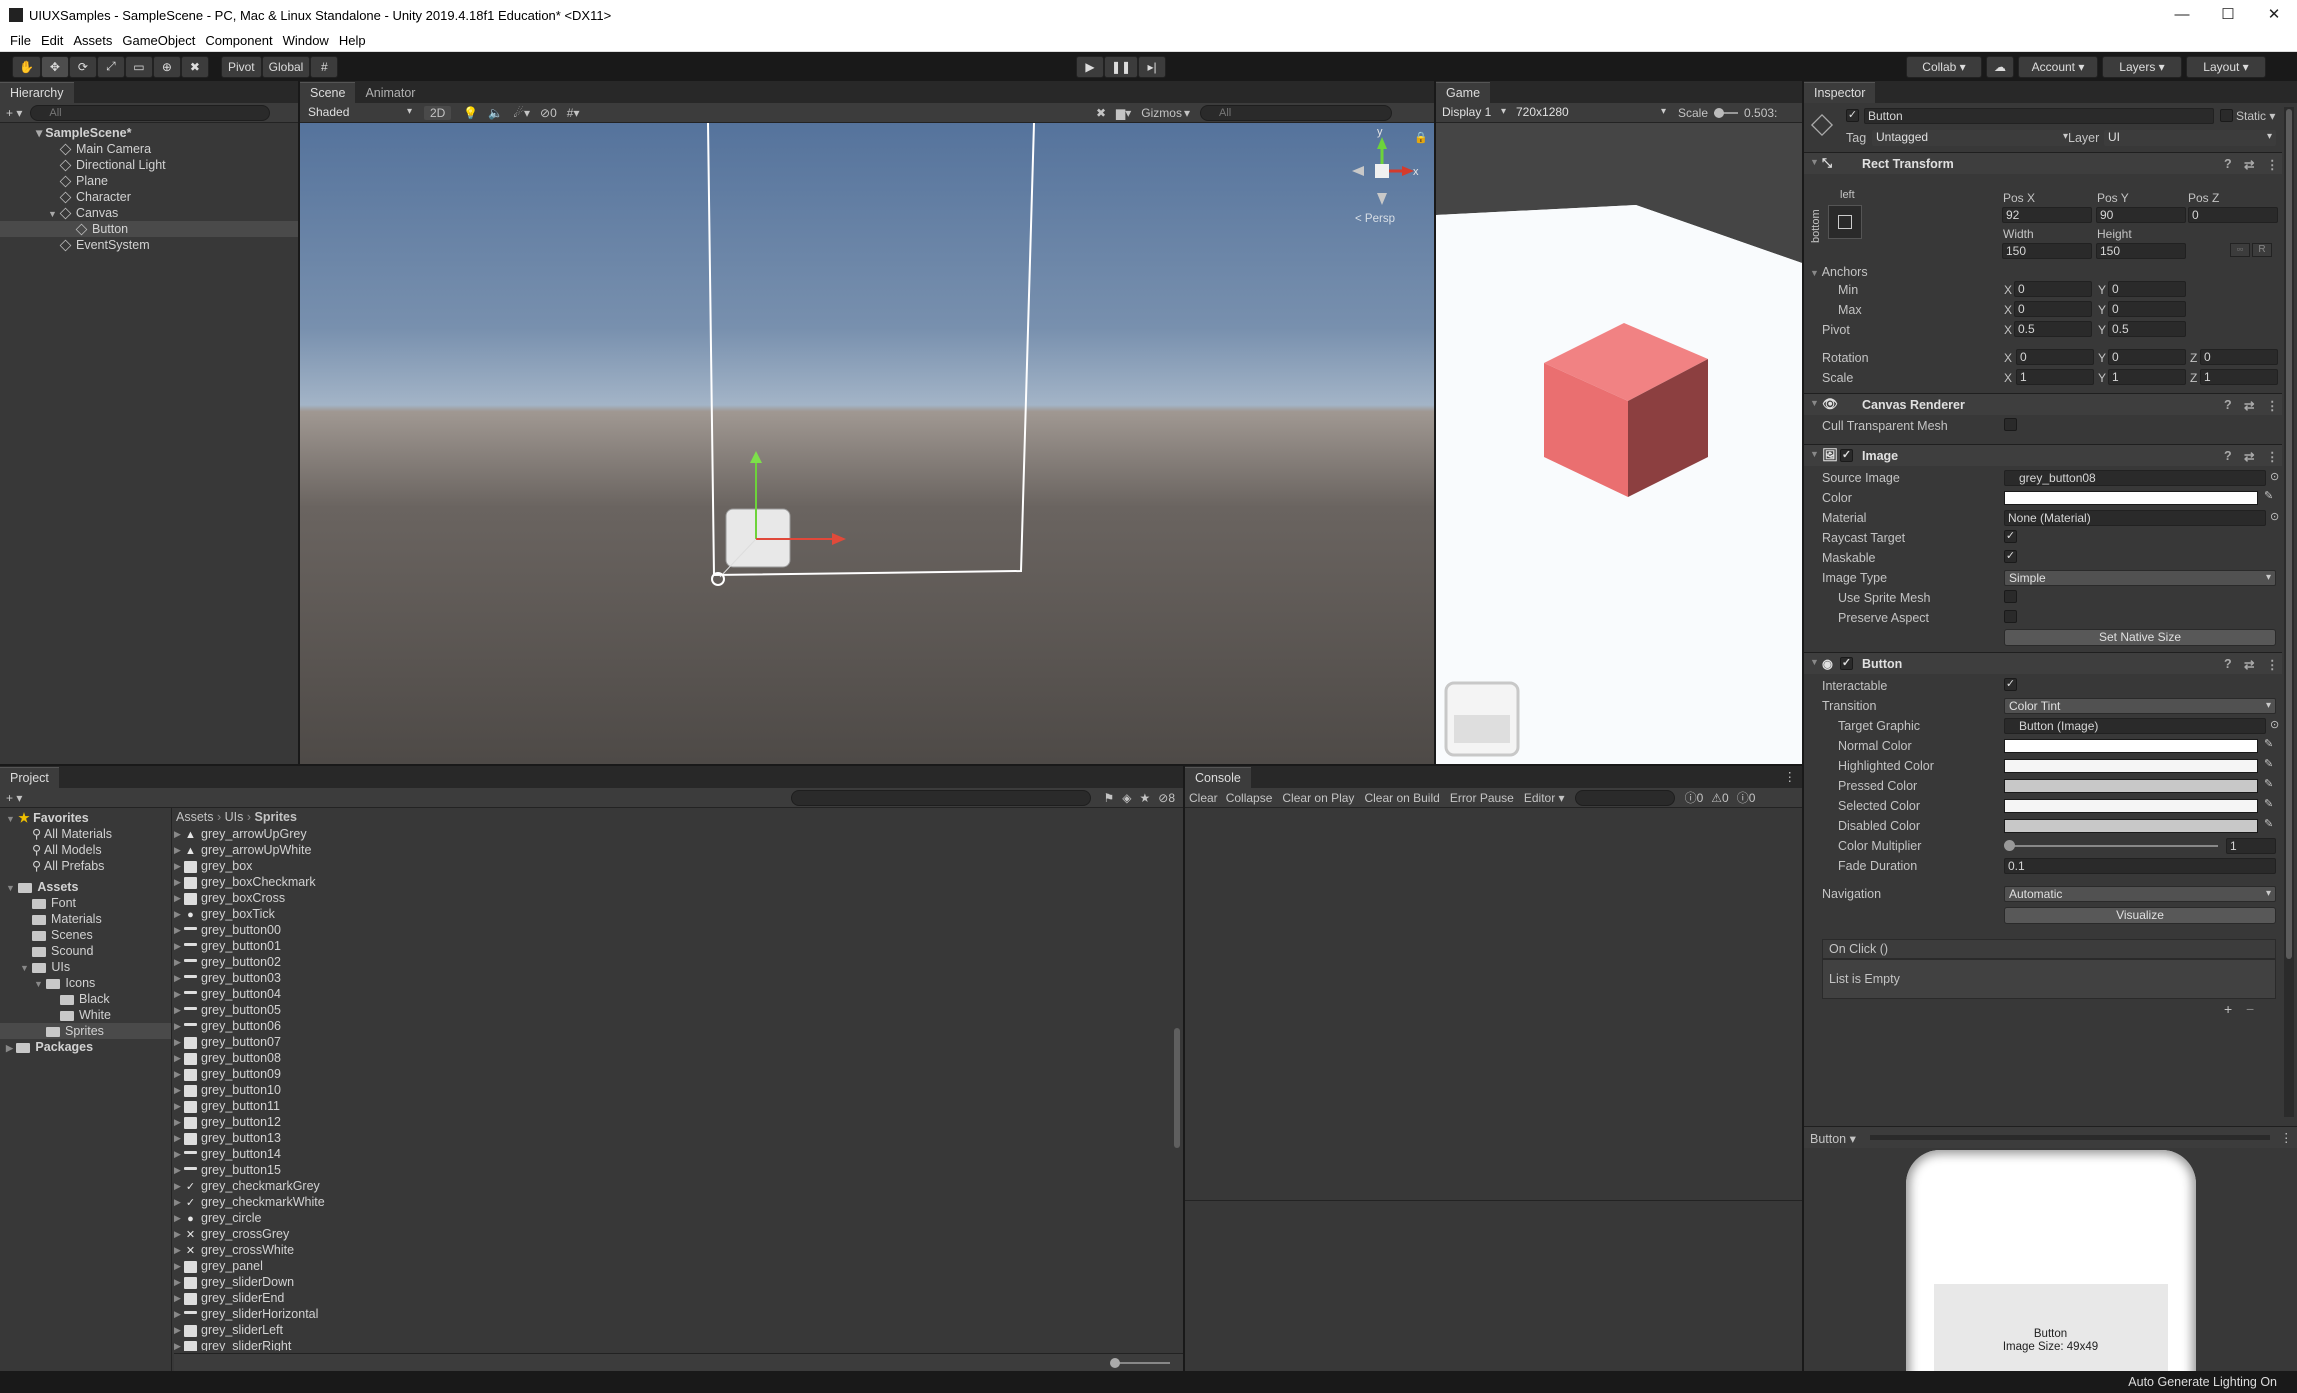 This screenshot has height=1393, width=2297. Describe the element at coordinates (2000, 66) in the screenshot. I see `cloud-icon: ☁` at that location.